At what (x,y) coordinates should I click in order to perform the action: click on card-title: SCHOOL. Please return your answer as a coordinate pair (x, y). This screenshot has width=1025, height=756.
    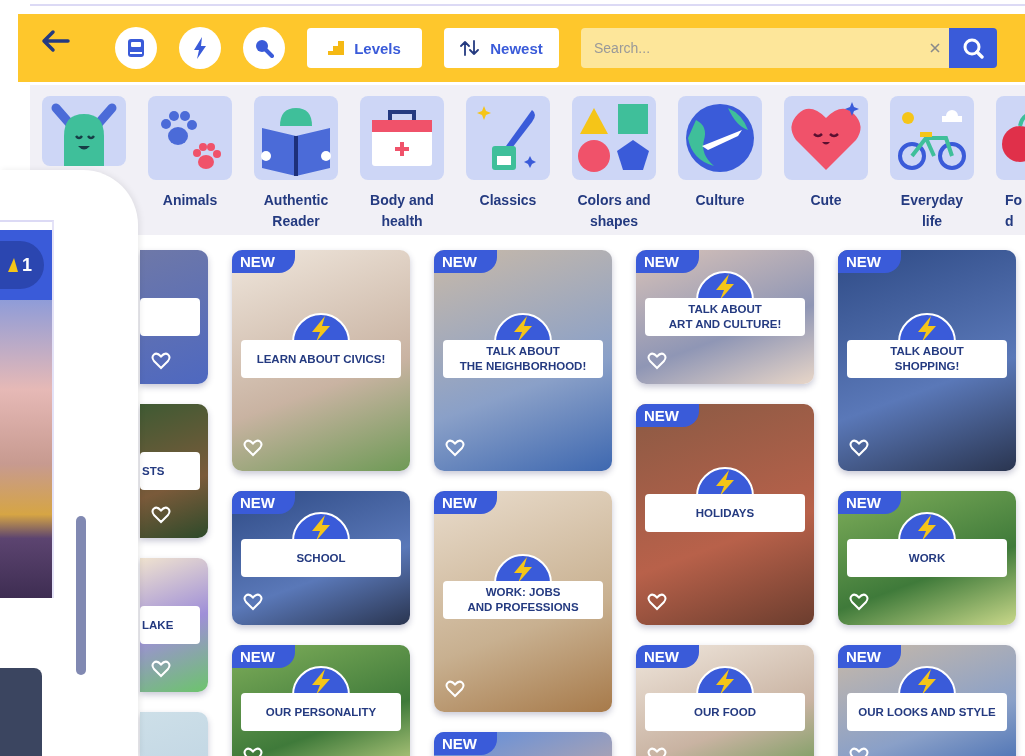
    Looking at the image, I should click on (321, 558).